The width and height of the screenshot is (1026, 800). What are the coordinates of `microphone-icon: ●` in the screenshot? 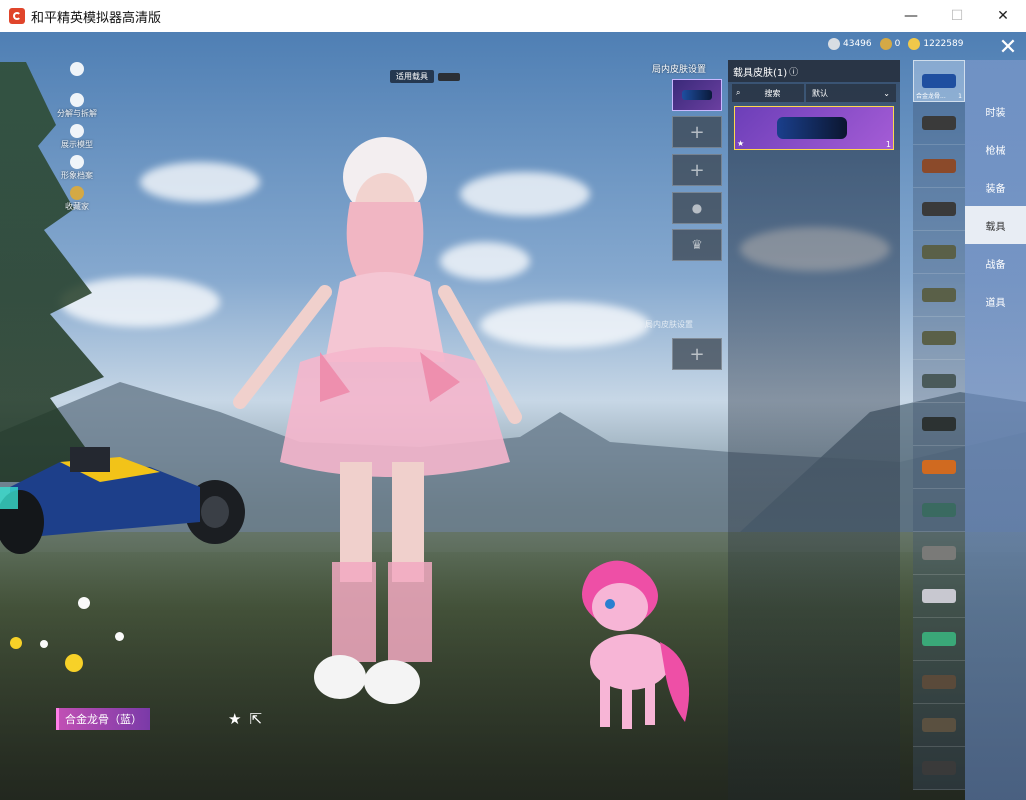 It's located at (697, 208).